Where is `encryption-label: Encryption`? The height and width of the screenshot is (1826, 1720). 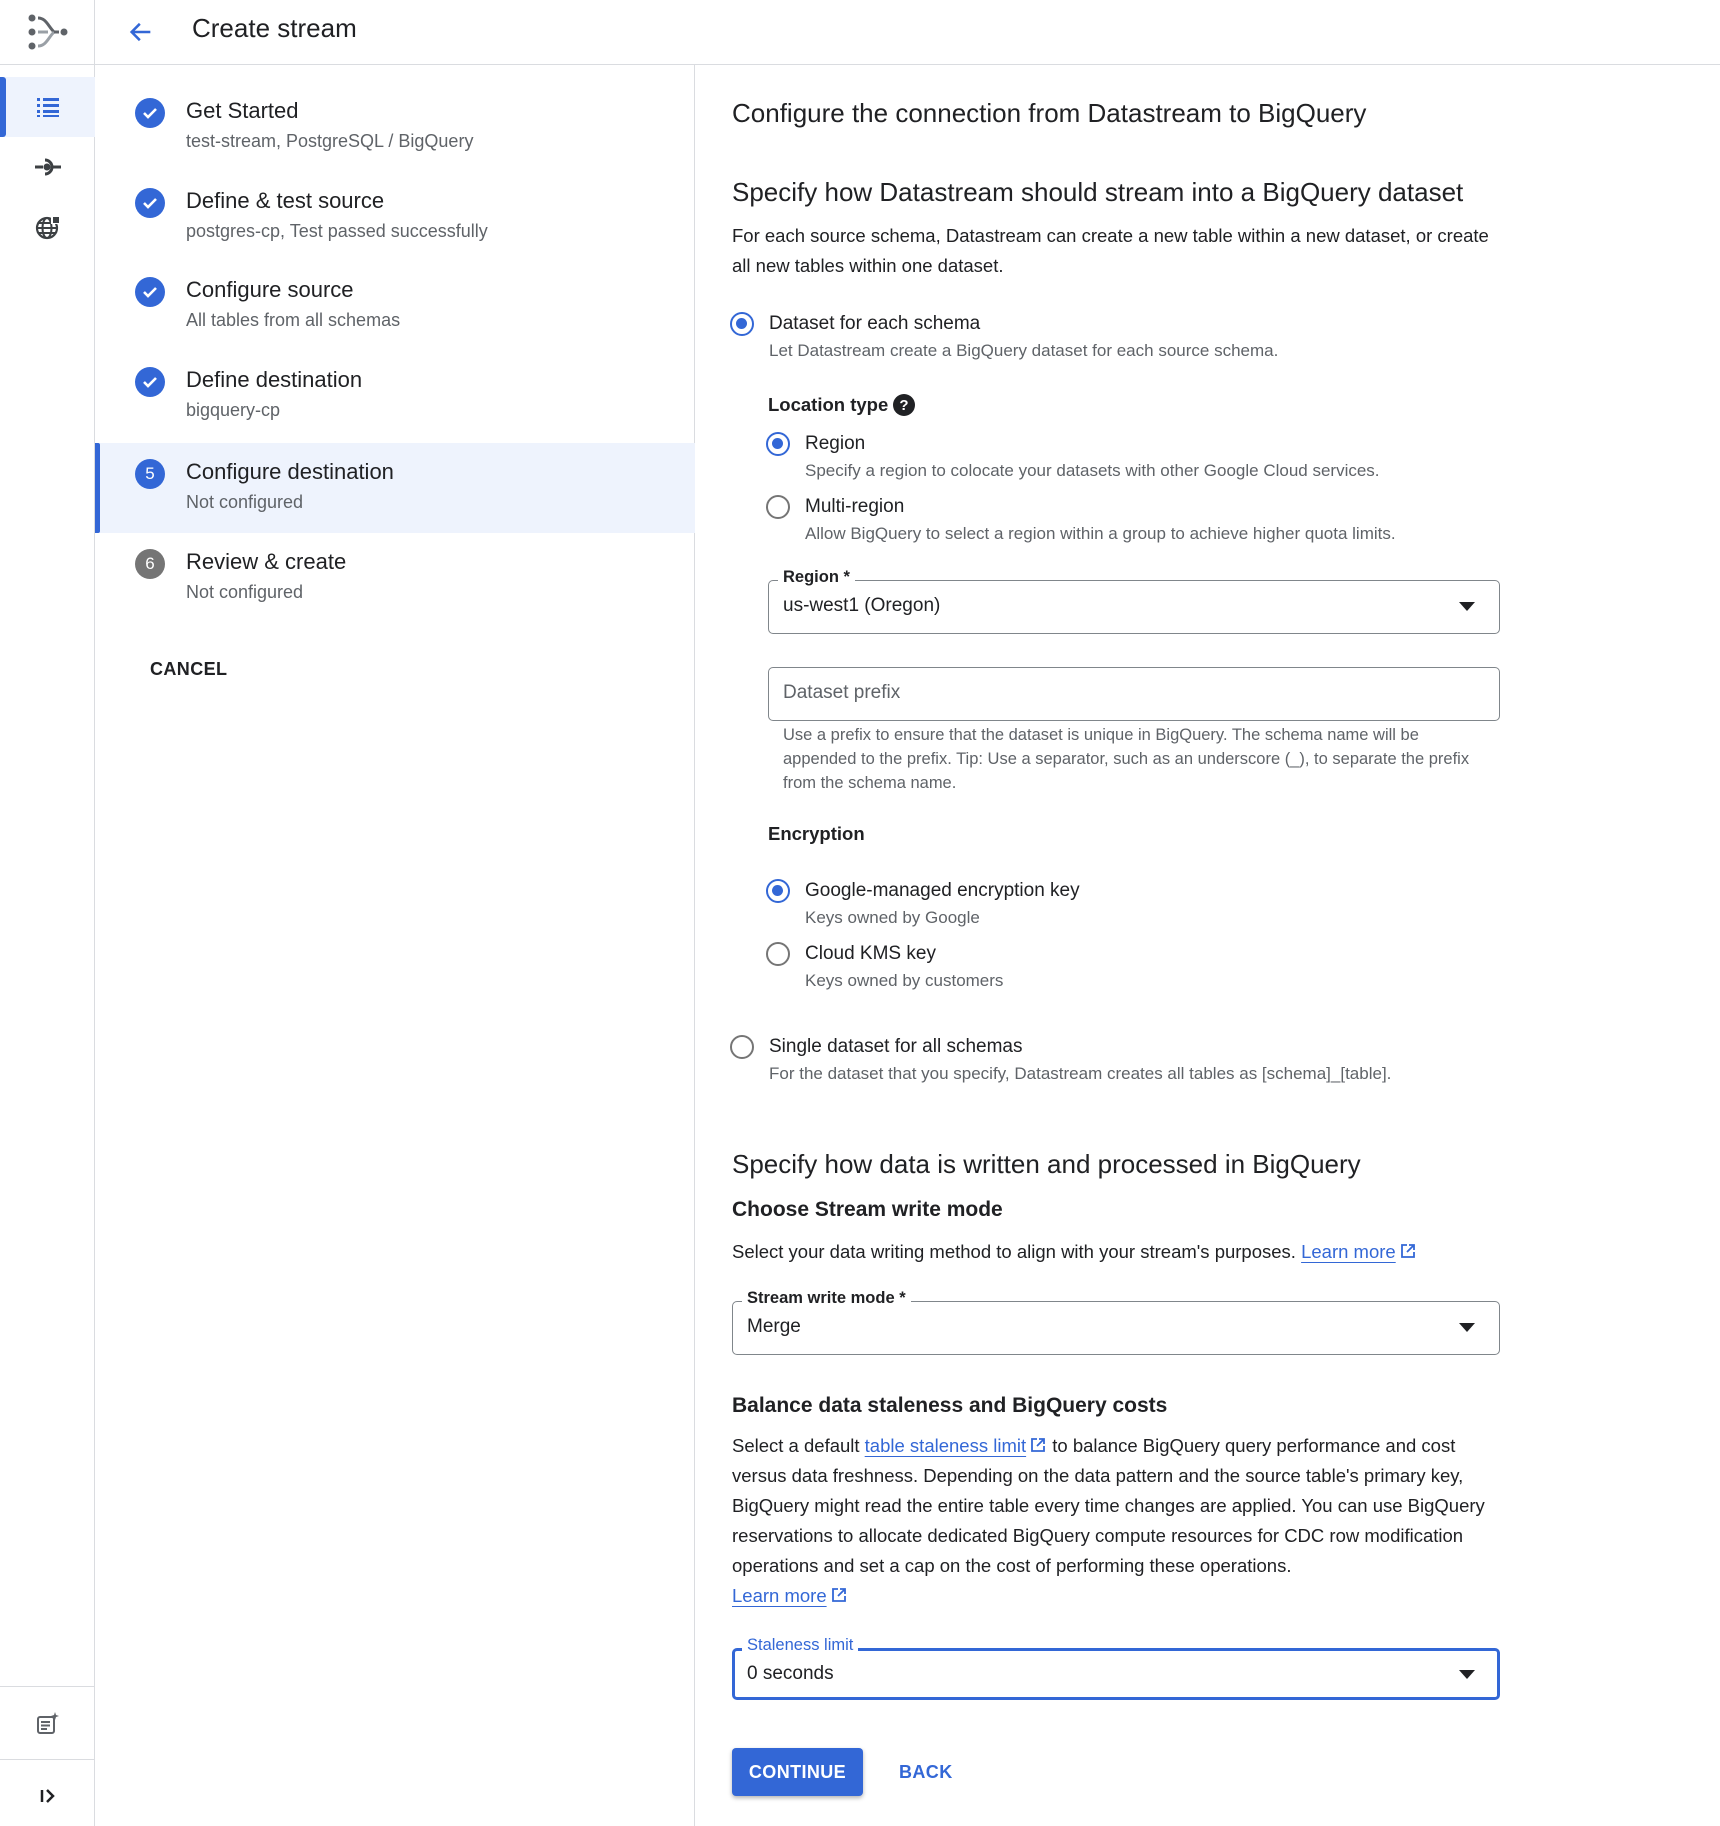 encryption-label: Encryption is located at coordinates (816, 833).